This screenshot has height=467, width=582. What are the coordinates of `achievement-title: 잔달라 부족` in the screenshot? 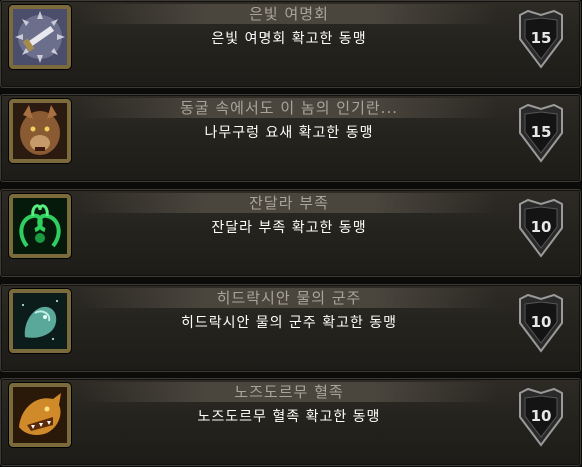 It's located at (289, 203).